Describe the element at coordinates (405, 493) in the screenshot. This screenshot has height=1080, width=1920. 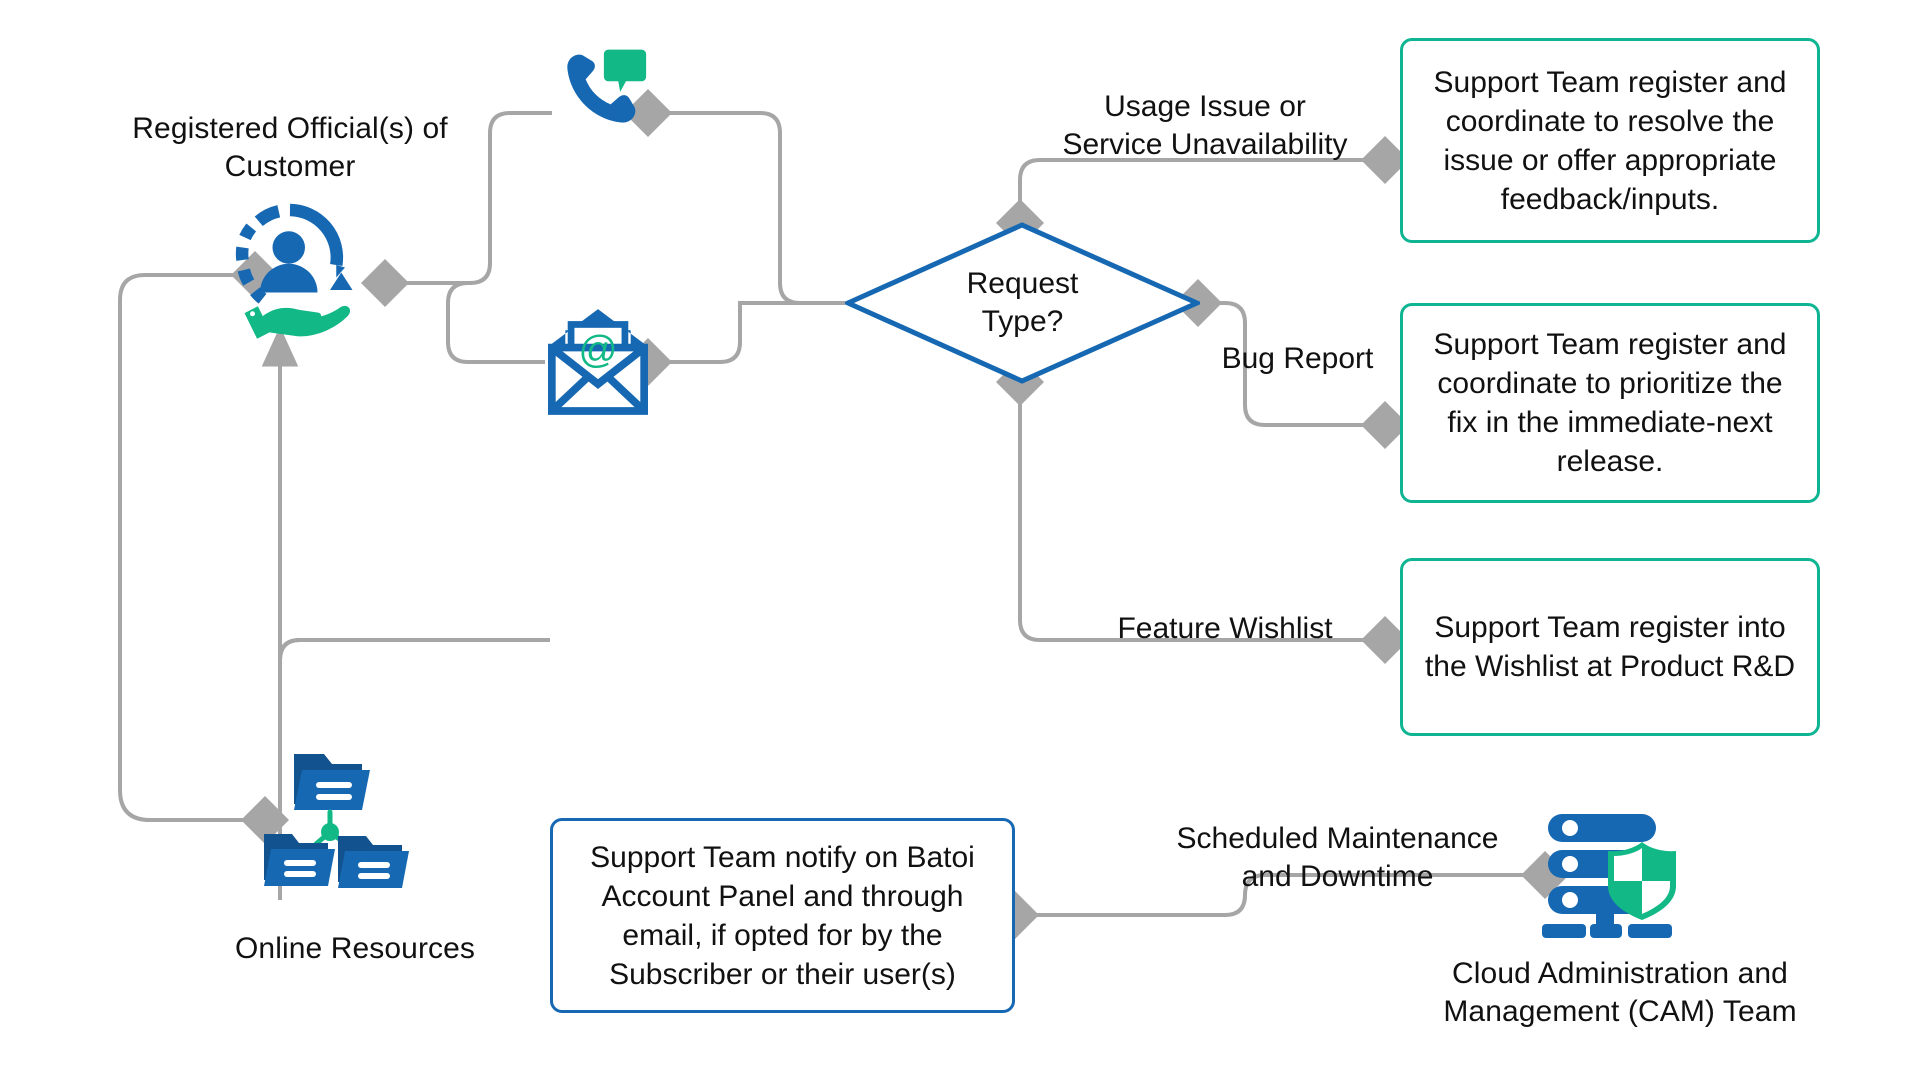
I see `edge-notify-up-to-official` at that location.